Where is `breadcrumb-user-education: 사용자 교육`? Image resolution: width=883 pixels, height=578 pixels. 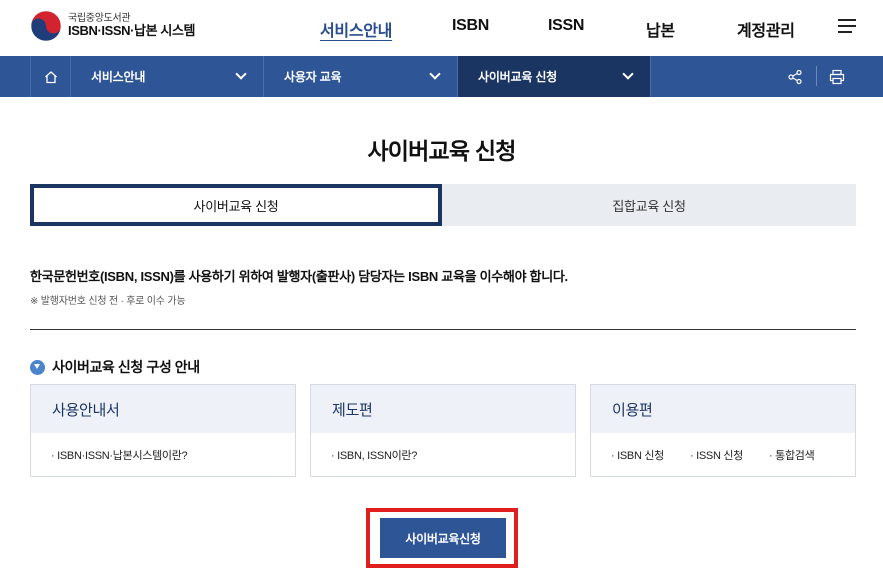
breadcrumb-user-education: 사용자 교육 is located at coordinates (361, 76).